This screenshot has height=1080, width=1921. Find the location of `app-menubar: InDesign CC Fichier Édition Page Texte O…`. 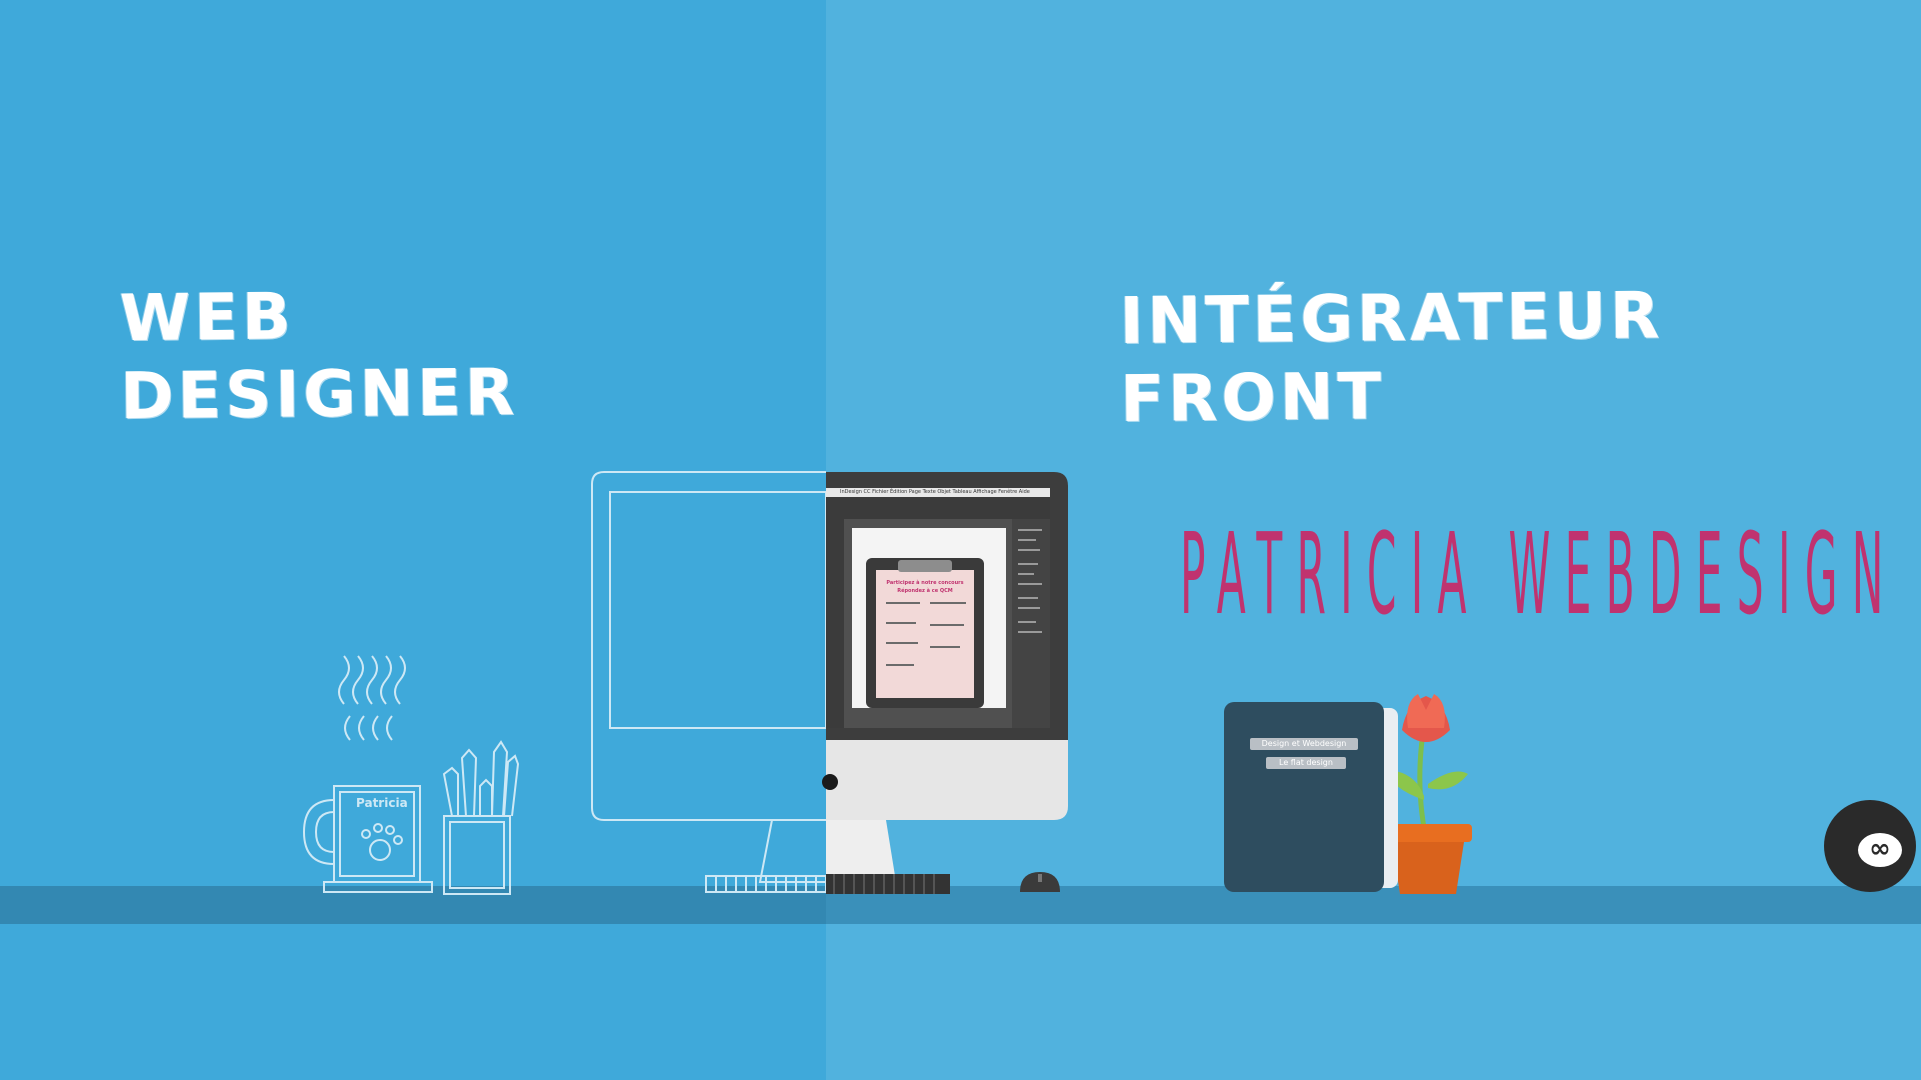

app-menubar: InDesign CC Fichier Édition Page Texte O… is located at coordinates (938, 492).